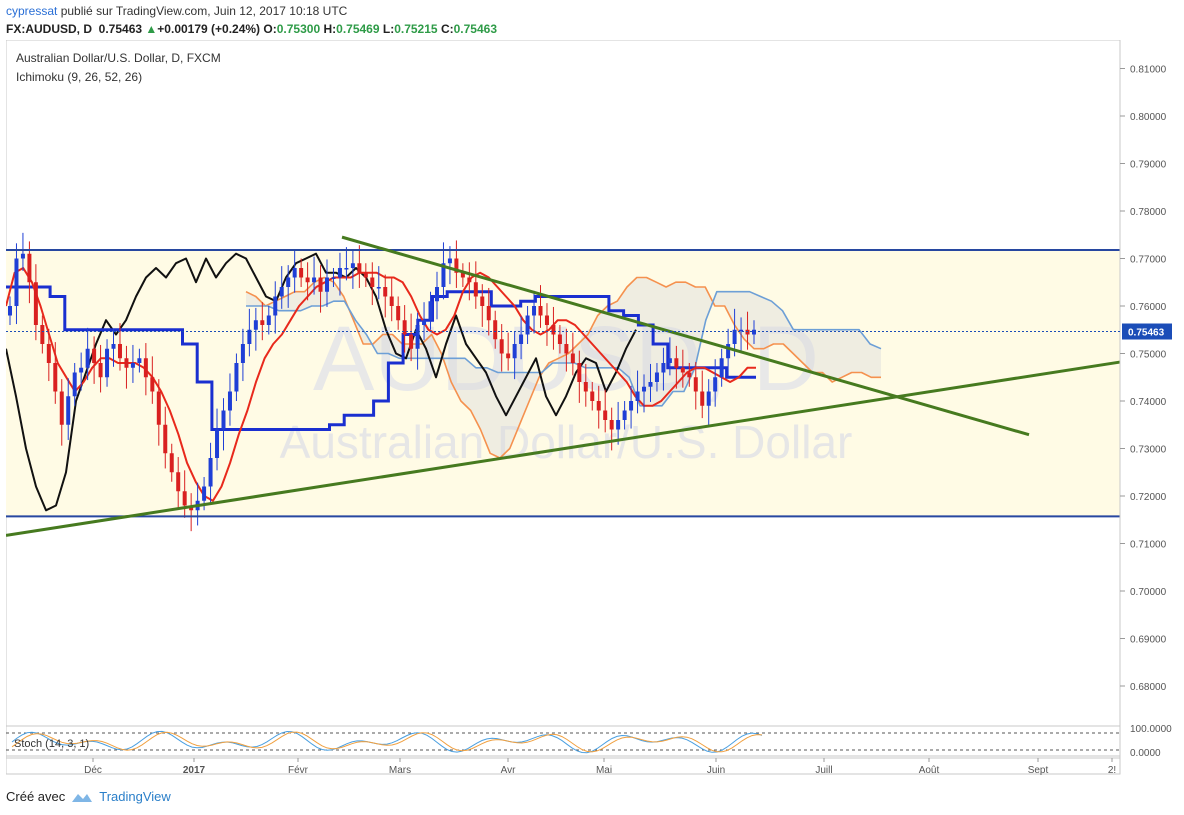 The height and width of the screenshot is (815, 1184). I want to click on price-tick-label: 0.80000, so click(1148, 117).